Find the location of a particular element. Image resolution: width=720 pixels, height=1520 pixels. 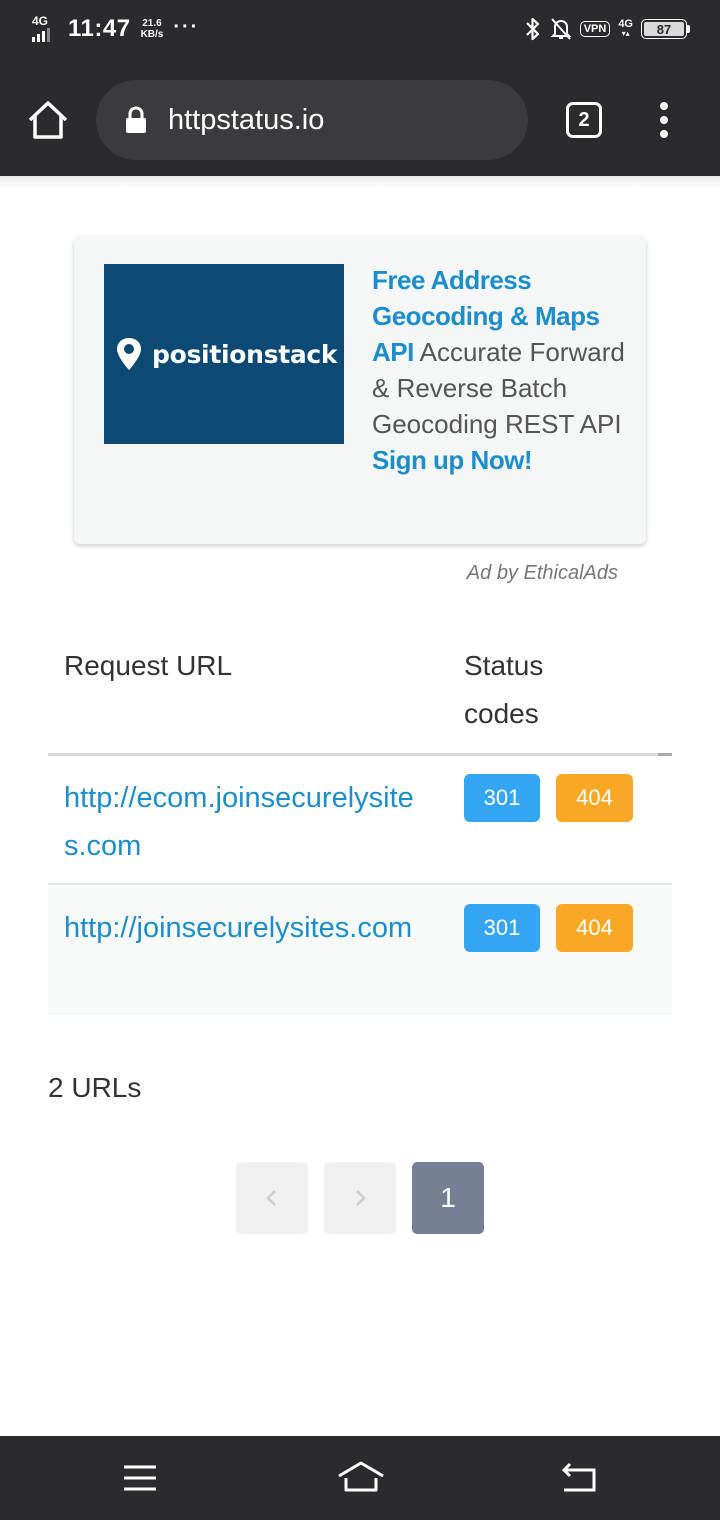

scrollbar-indicator is located at coordinates (665, 754).